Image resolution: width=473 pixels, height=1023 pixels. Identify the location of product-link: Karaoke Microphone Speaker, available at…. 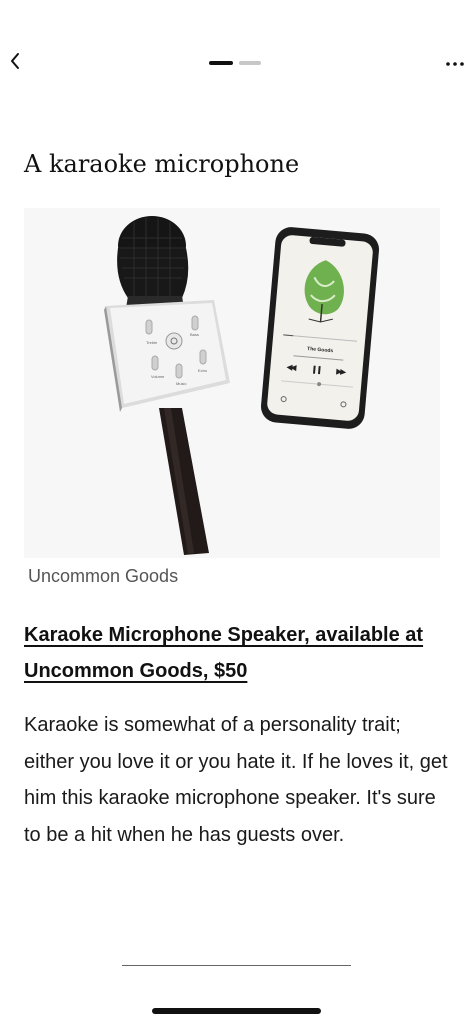
(234, 653).